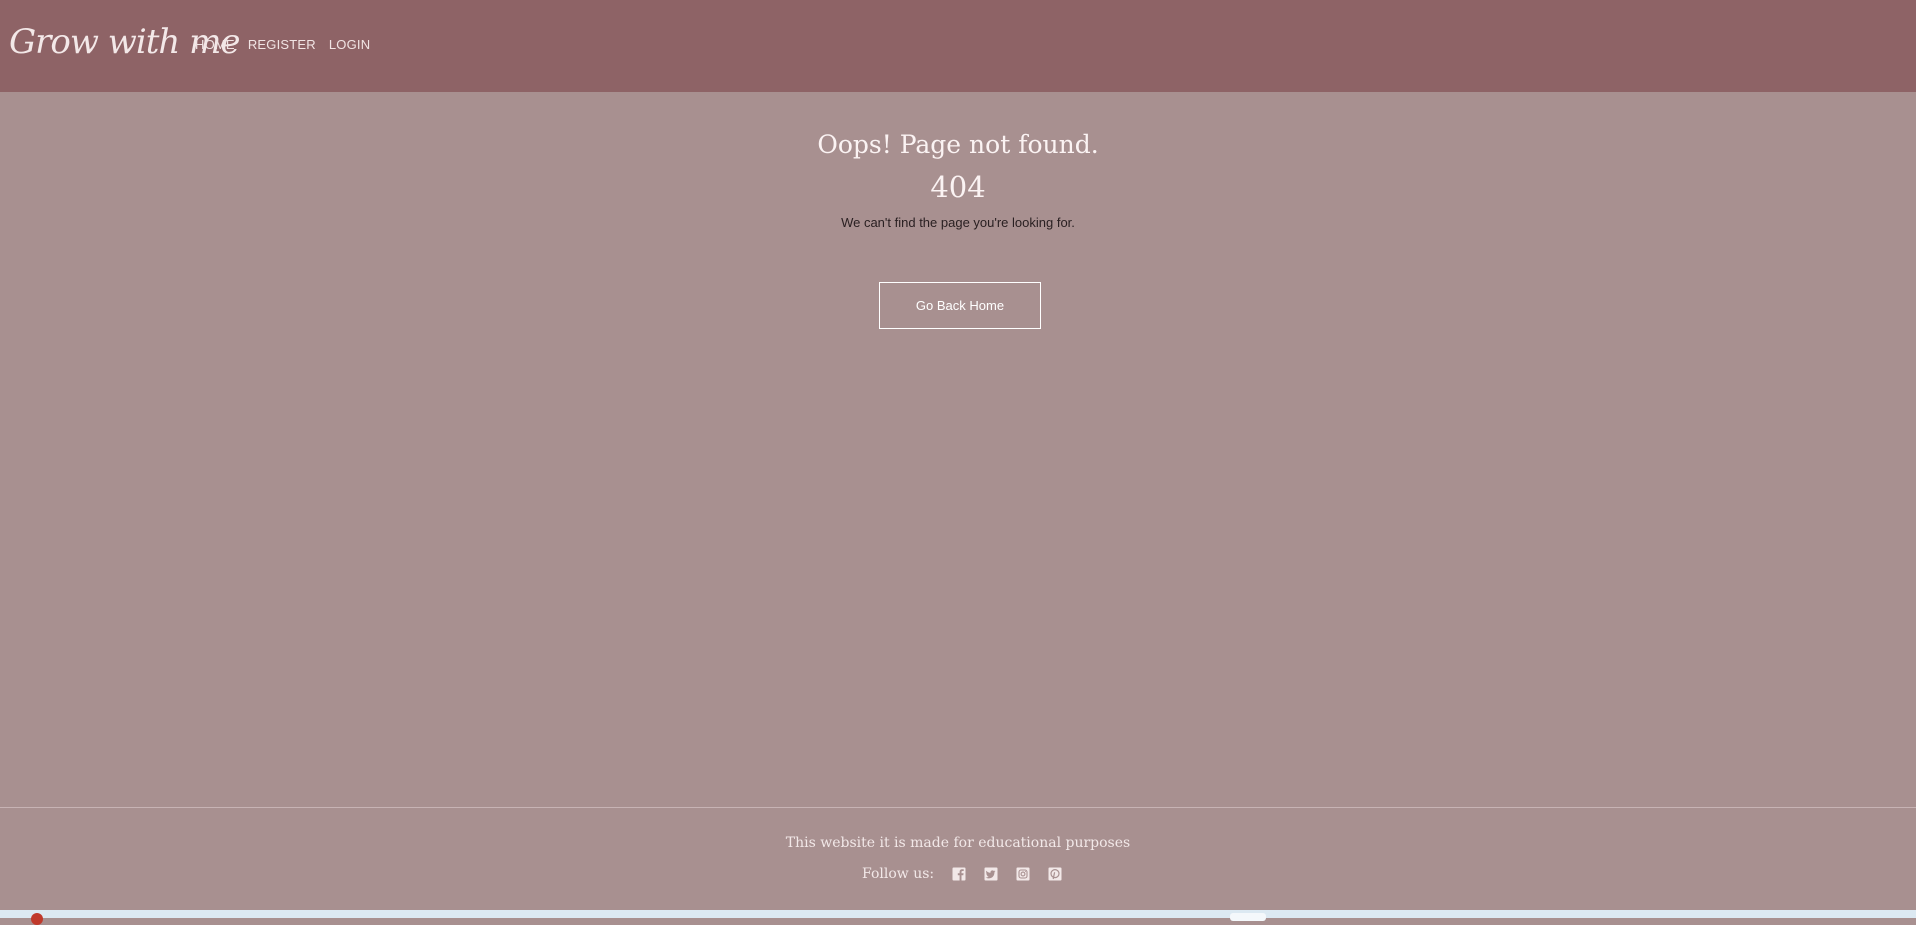 The width and height of the screenshot is (1916, 925). Describe the element at coordinates (958, 187) in the screenshot. I see `error-code: 404` at that location.